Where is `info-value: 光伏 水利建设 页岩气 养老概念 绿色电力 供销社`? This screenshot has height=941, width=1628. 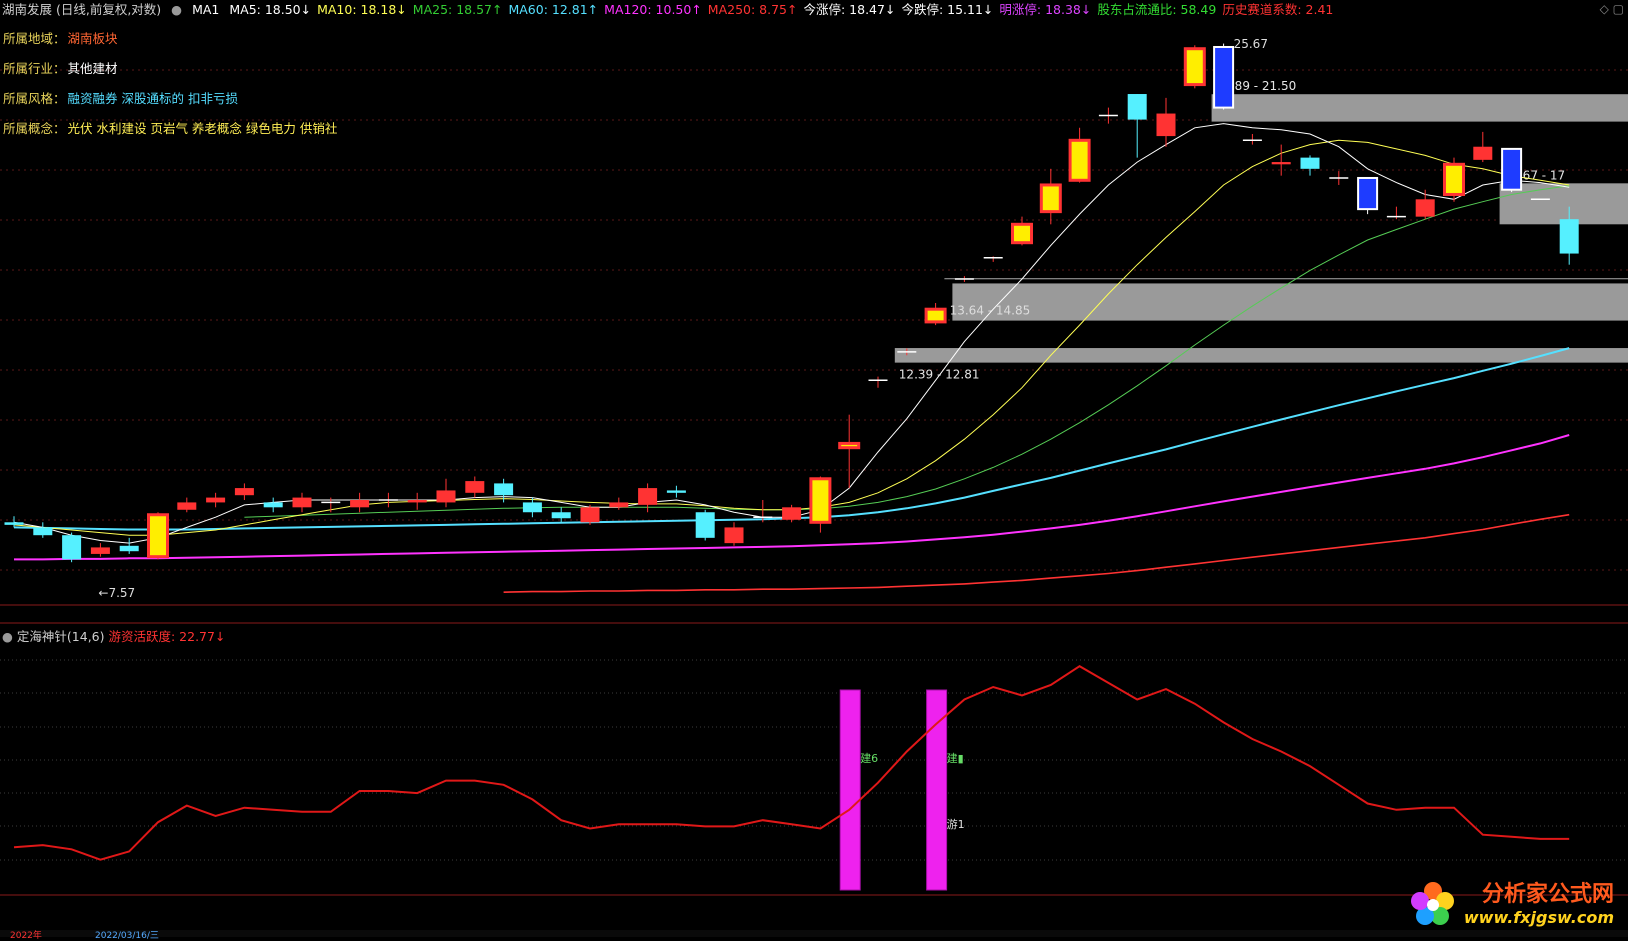 info-value: 光伏 水利建设 页岩气 养老概念 绿色电力 供销社 is located at coordinates (203, 128).